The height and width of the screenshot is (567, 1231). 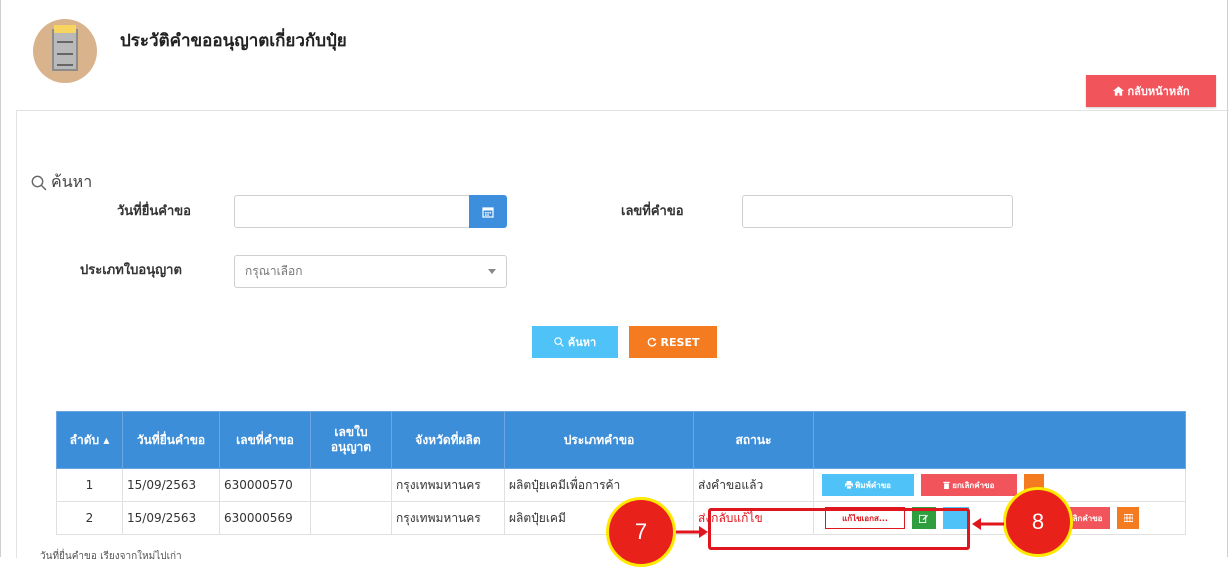 I want to click on arrow-left-icon, so click(x=988, y=524).